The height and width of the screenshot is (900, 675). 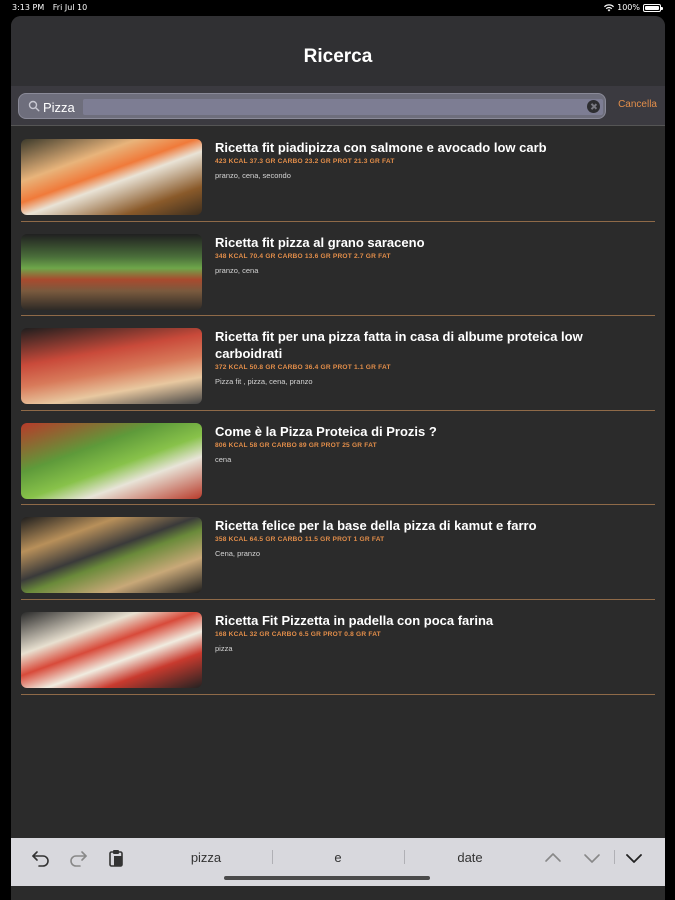 What do you see at coordinates (593, 106) in the screenshot?
I see `clear-search-icon` at bounding box center [593, 106].